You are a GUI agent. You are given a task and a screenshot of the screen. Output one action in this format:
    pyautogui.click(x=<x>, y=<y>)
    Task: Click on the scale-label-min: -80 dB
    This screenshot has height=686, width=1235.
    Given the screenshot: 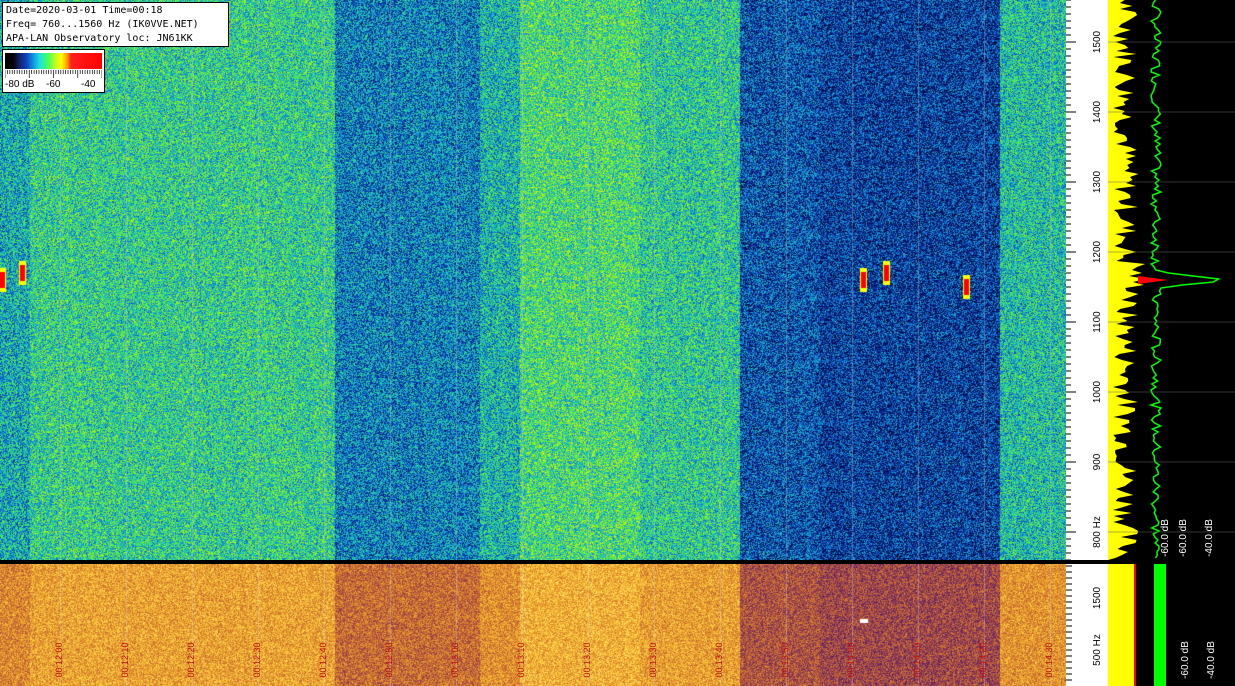 What is the action you would take?
    pyautogui.click(x=20, y=84)
    